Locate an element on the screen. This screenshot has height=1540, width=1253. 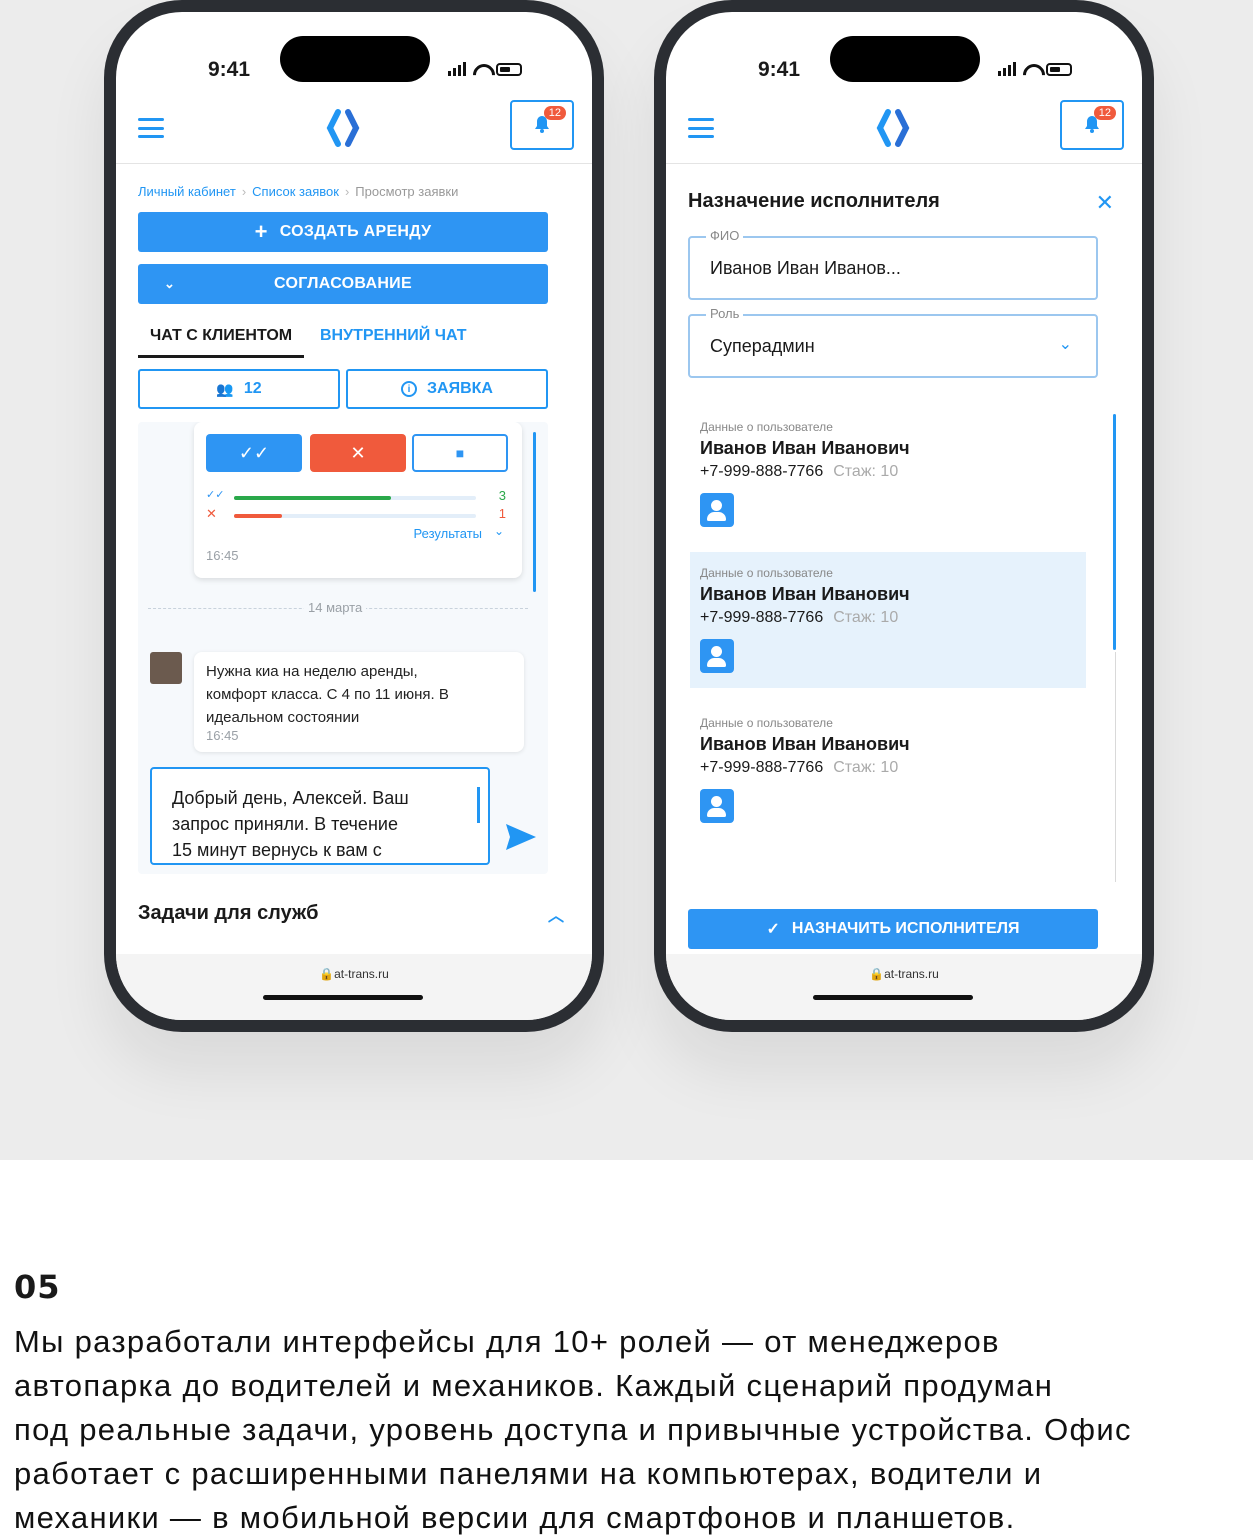
approve-count: 3 is located at coordinates (502, 495).